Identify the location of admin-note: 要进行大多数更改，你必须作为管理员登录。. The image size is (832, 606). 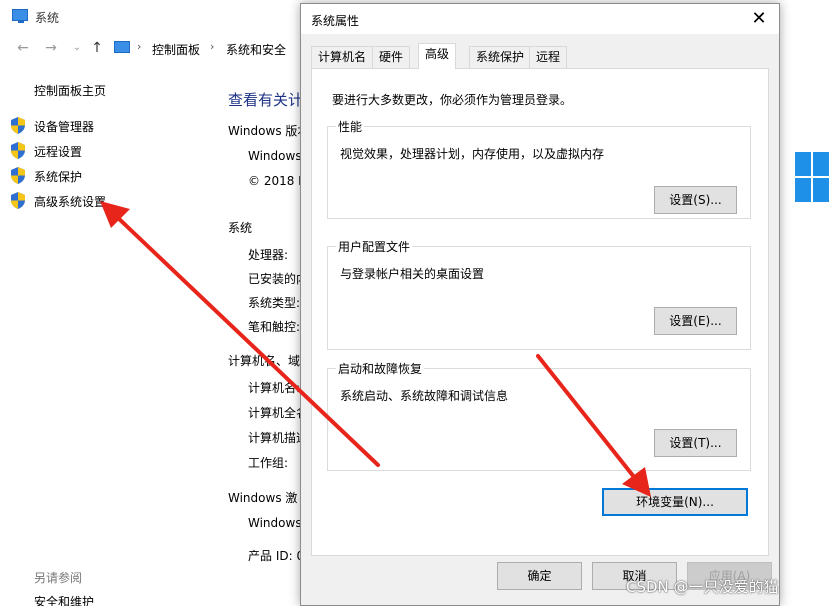
(452, 100).